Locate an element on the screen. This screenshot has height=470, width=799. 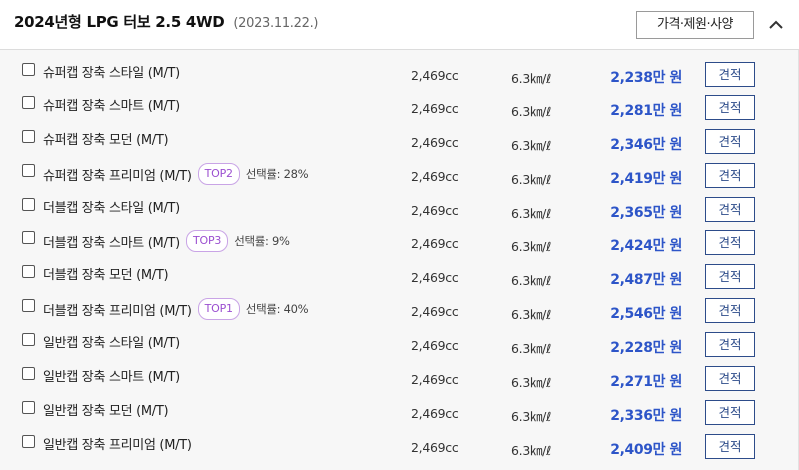
trim-row: 일반캡 장축 스마트 (M/T) 2,469cc 6.3㎞/ℓ 2,271만 원 견적 is located at coordinates (399, 377).